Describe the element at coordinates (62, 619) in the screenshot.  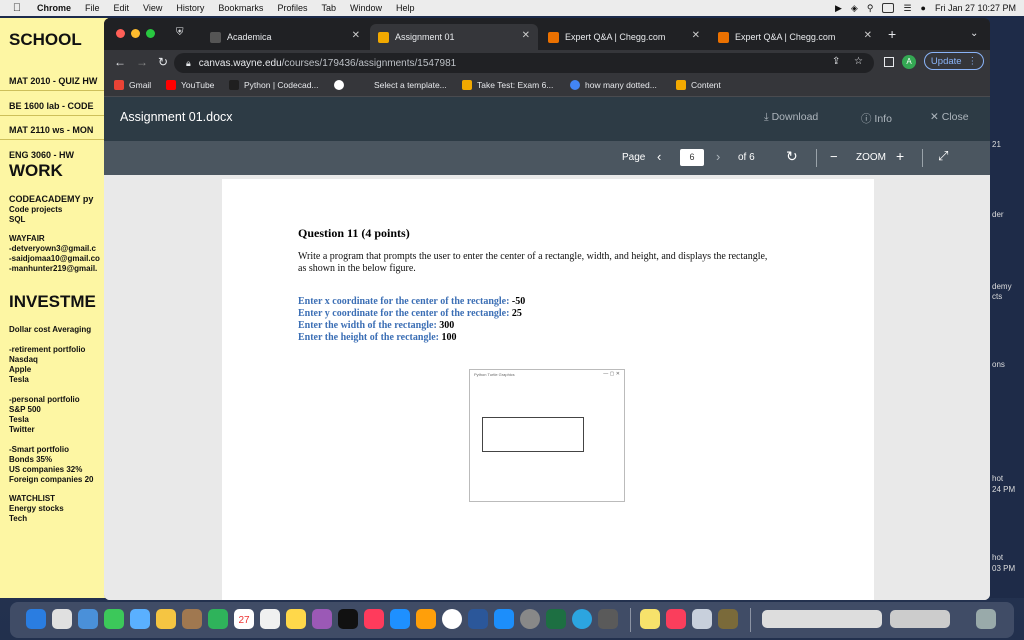
I see `launchpad-icon` at that location.